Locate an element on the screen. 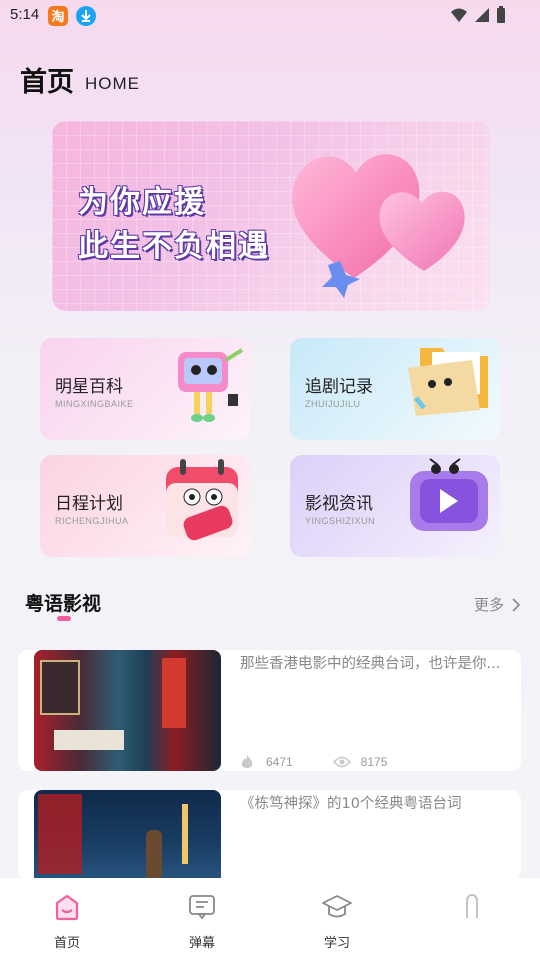 The height and width of the screenshot is (960, 540). calendar-today-icon is located at coordinates (202, 500).